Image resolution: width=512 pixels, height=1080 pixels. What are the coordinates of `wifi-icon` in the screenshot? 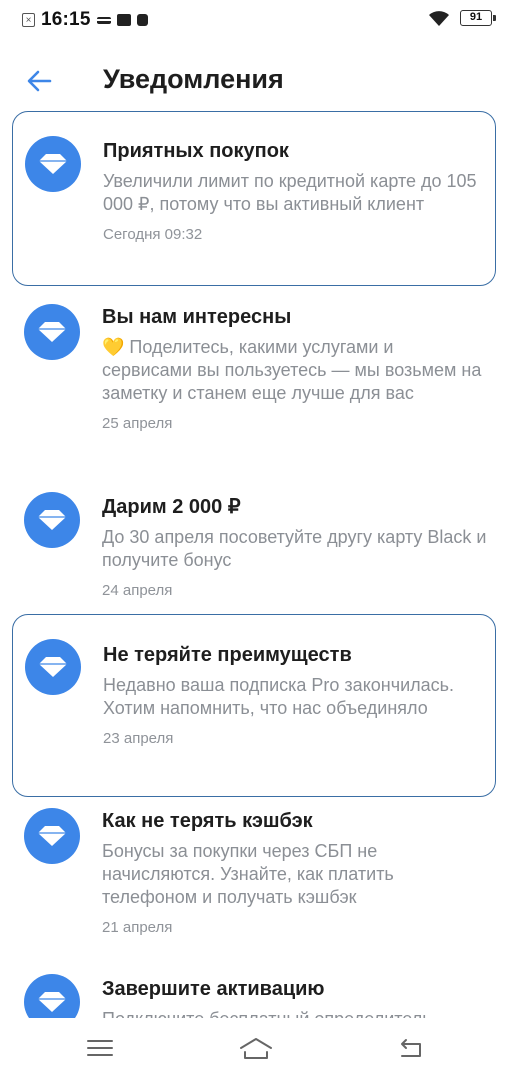 It's located at (439, 18).